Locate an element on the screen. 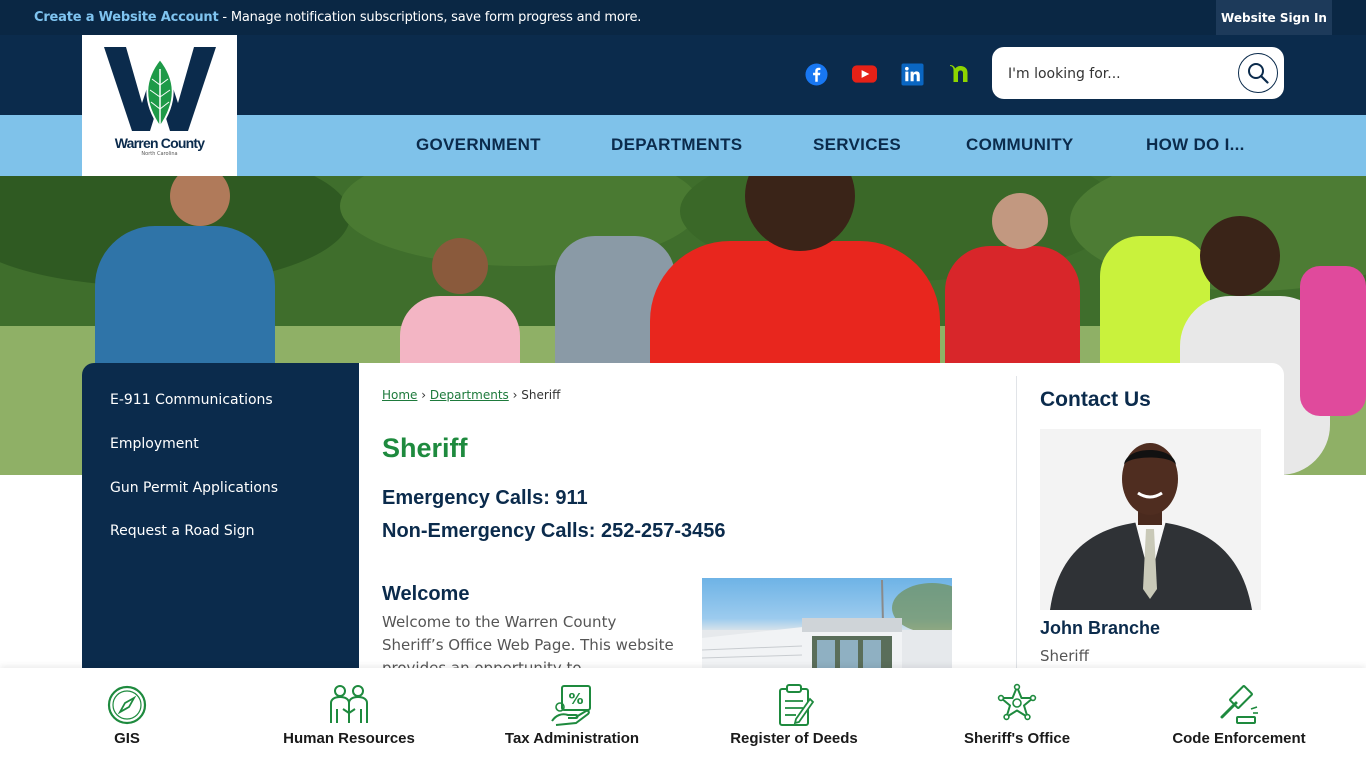 The width and height of the screenshot is (1366, 768). welcome-title: Welcome is located at coordinates (426, 594).